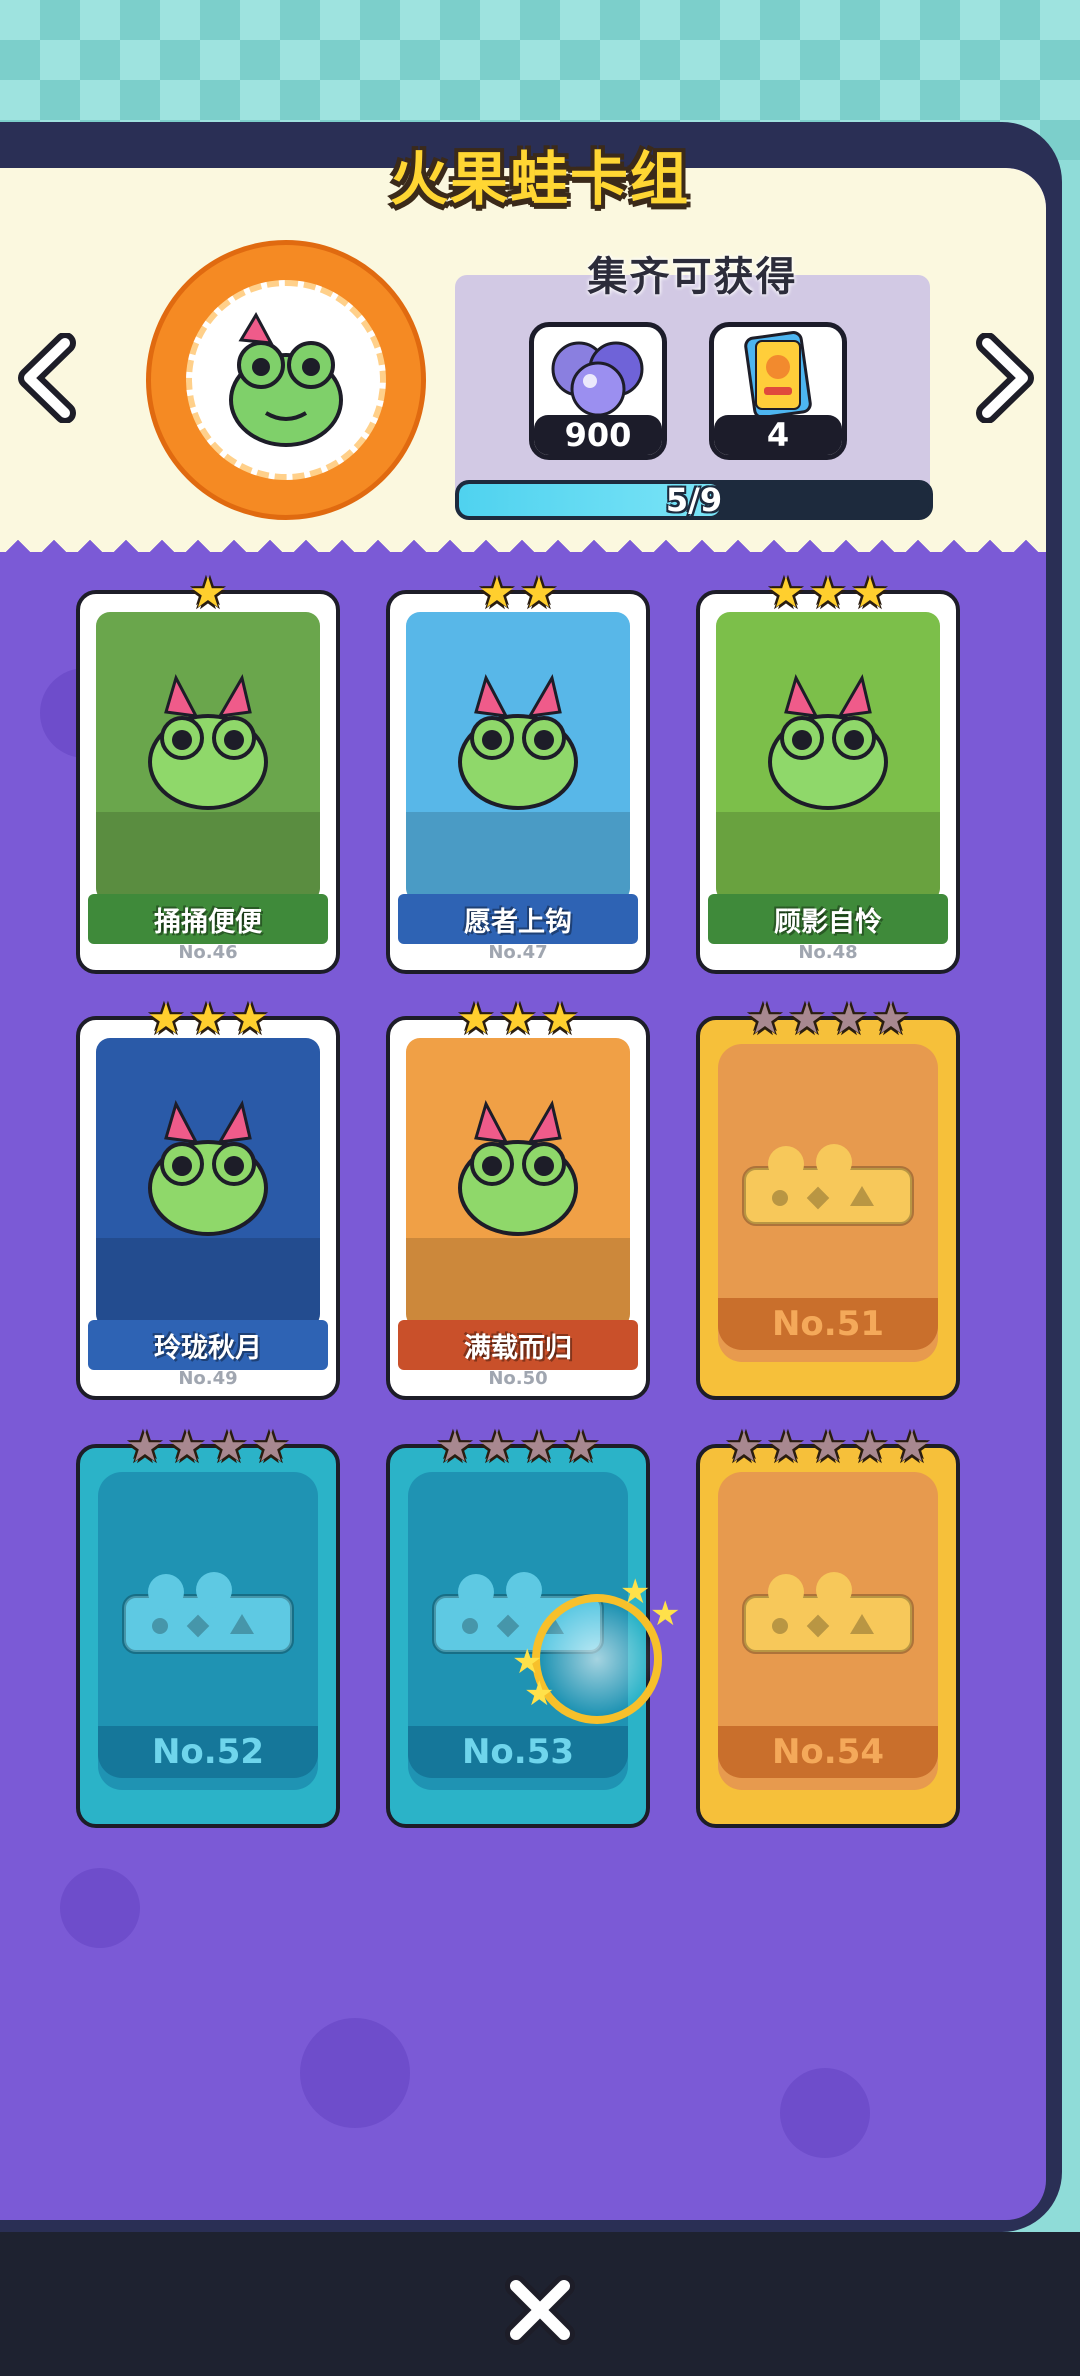  What do you see at coordinates (539, 179) in the screenshot?
I see `deck-title: 火果蛙卡组` at bounding box center [539, 179].